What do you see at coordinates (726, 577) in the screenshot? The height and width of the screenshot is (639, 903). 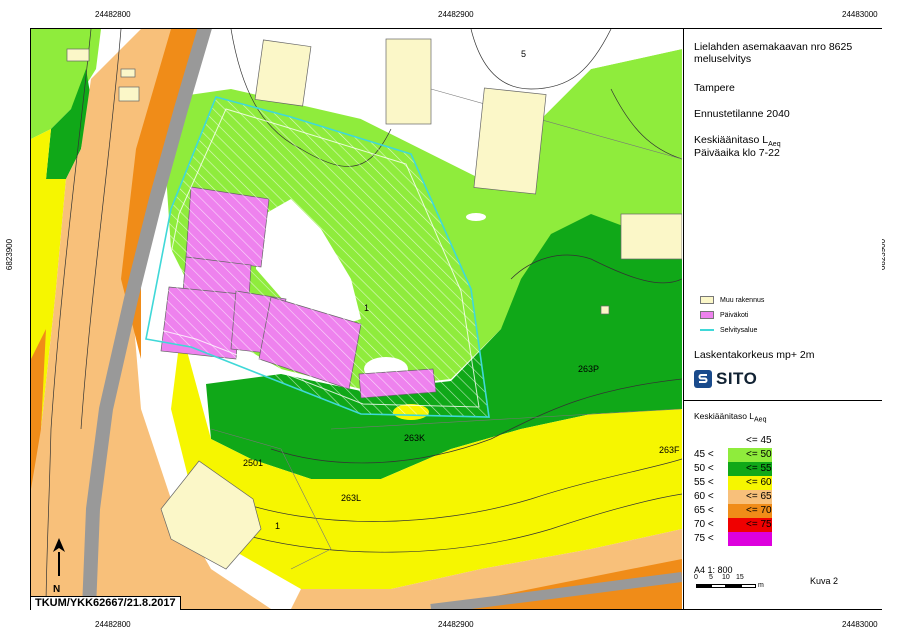 I see `scale-tick-10: 10` at bounding box center [726, 577].